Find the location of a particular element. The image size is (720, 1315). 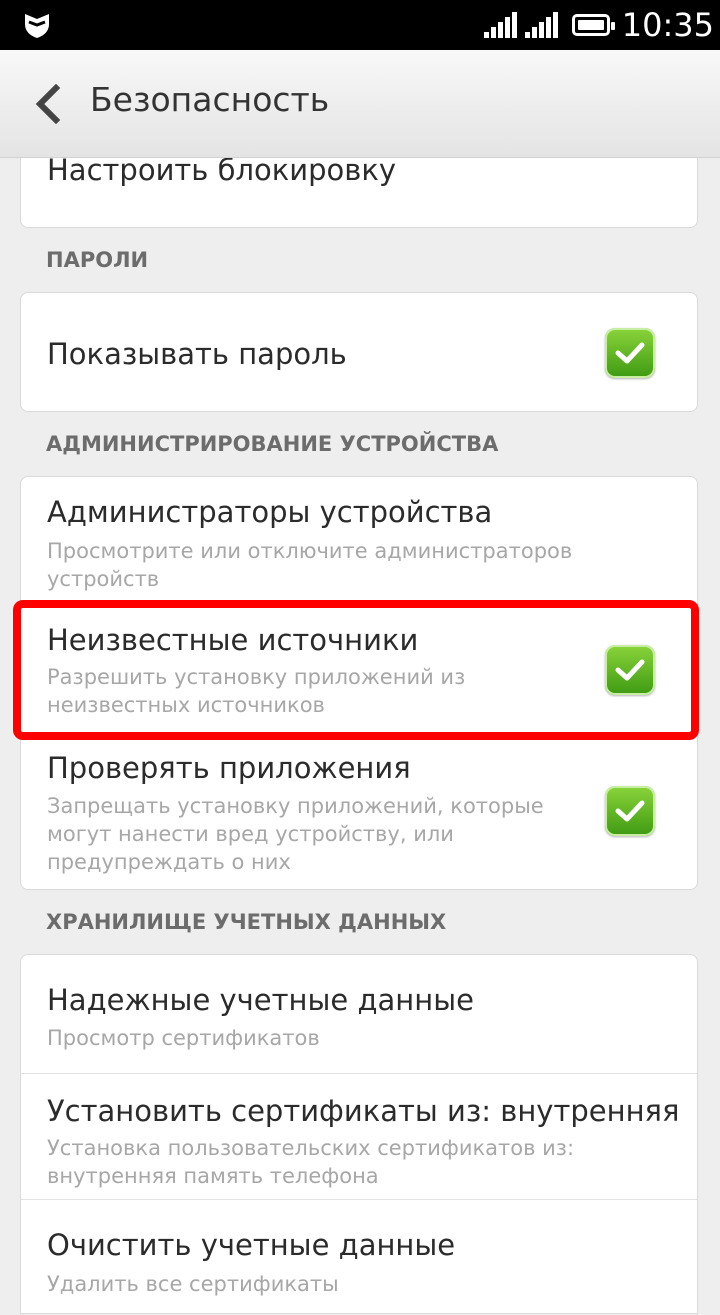

verify-apps-title: Проверять приложения is located at coordinates (229, 768).